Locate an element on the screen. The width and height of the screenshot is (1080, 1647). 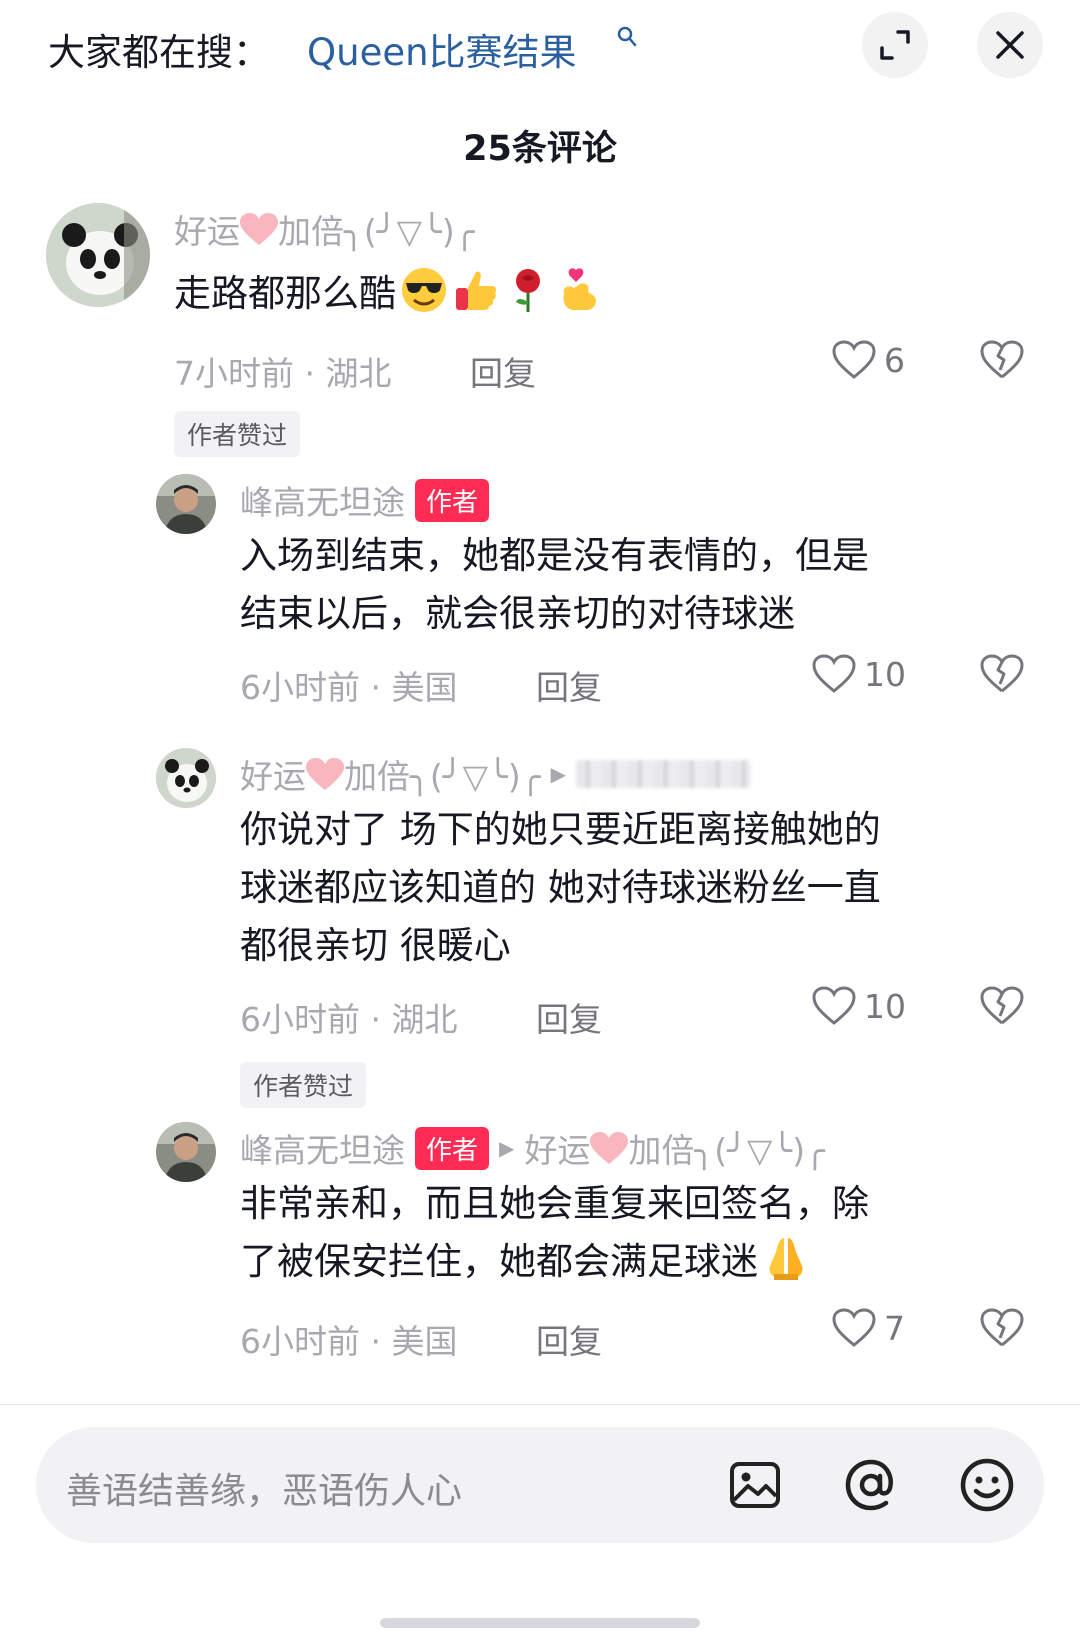
comment-input-placeholder: 善语结善缘，恶语伤人心 is located at coordinates (264, 1488).